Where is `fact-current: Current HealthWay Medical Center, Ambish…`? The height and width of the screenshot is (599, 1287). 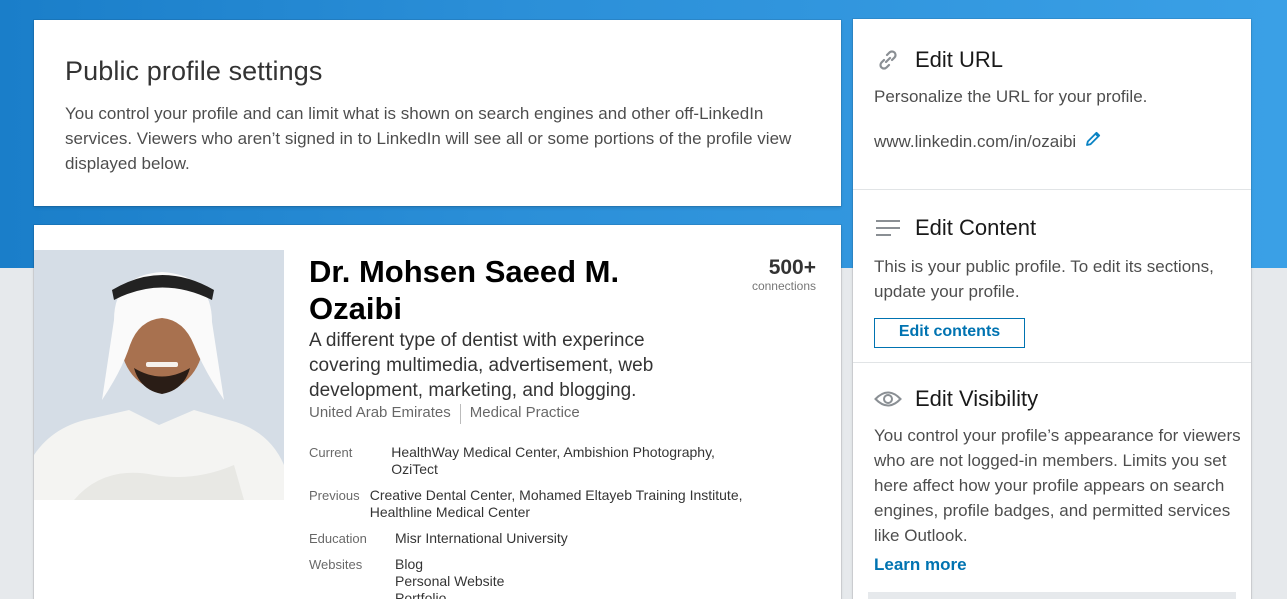
fact-current: Current HealthWay Medical Center, Ambish… is located at coordinates (529, 461).